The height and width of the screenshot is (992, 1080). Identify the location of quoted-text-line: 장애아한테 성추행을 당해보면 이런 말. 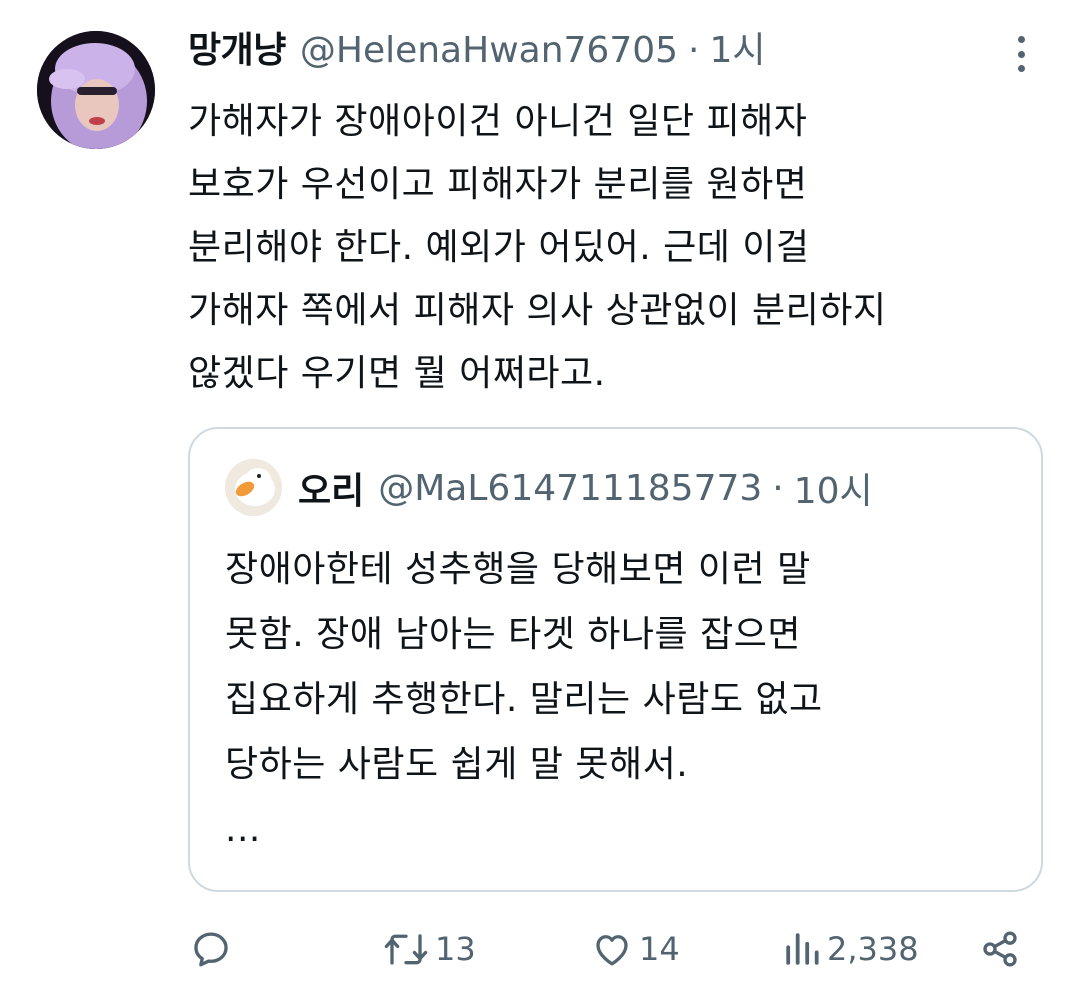
(518, 569).